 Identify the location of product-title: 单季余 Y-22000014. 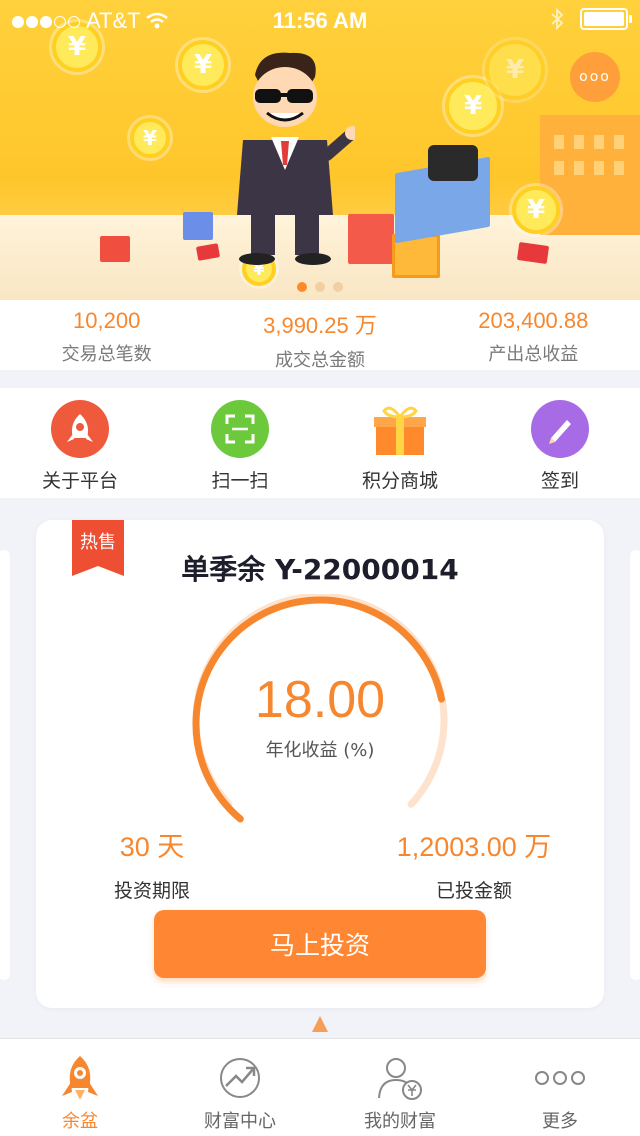
(320, 569).